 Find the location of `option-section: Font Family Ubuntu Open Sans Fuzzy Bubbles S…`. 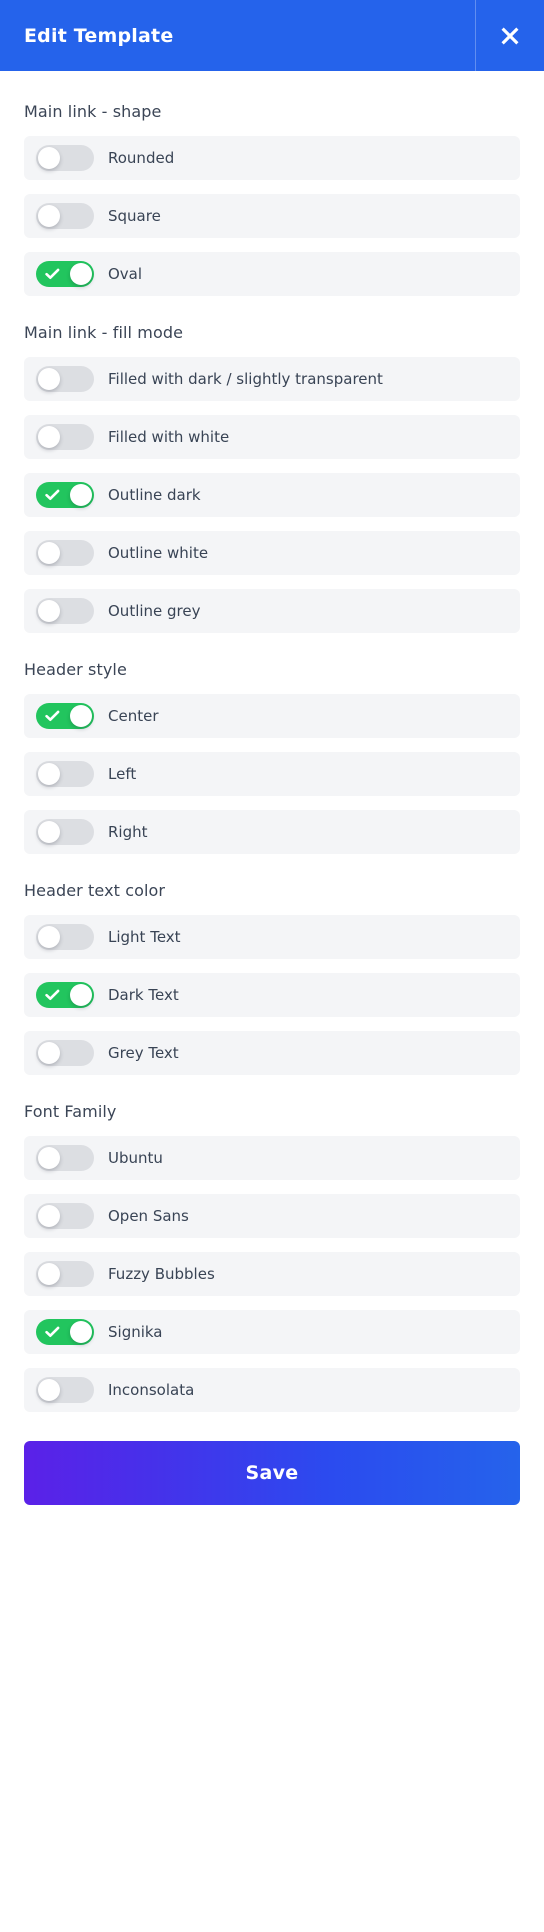

option-section: Font Family Ubuntu Open Sans Fuzzy Bubbles S… is located at coordinates (272, 1257).